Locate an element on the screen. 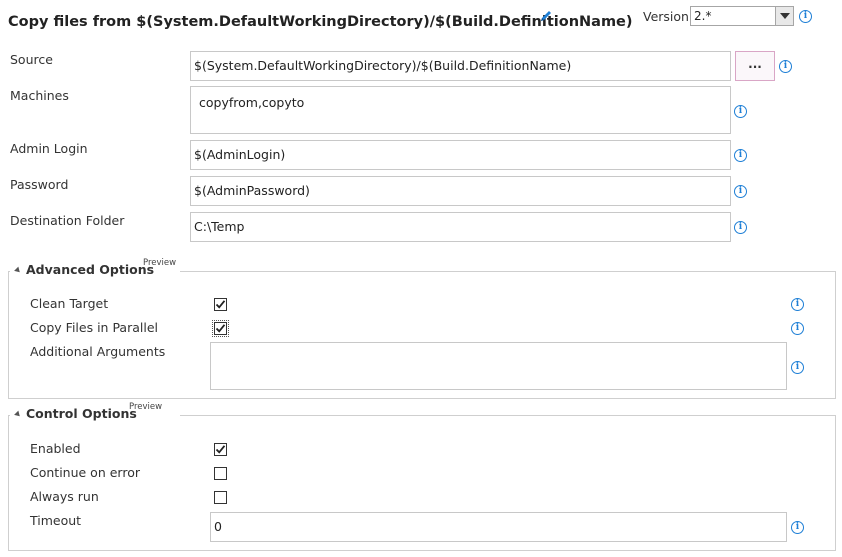  advanced-options-header: Advanced Options Preview is located at coordinates (95, 269).